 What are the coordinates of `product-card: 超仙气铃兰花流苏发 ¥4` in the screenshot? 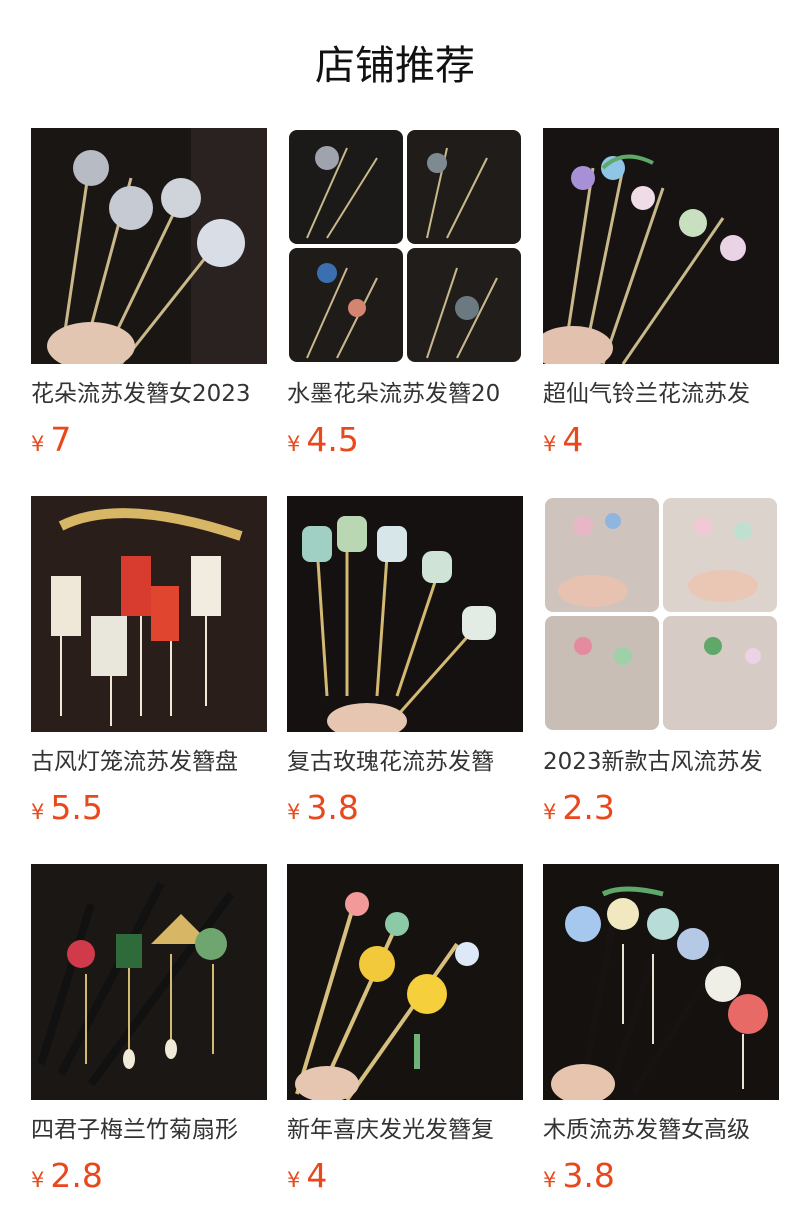 It's located at (661, 297).